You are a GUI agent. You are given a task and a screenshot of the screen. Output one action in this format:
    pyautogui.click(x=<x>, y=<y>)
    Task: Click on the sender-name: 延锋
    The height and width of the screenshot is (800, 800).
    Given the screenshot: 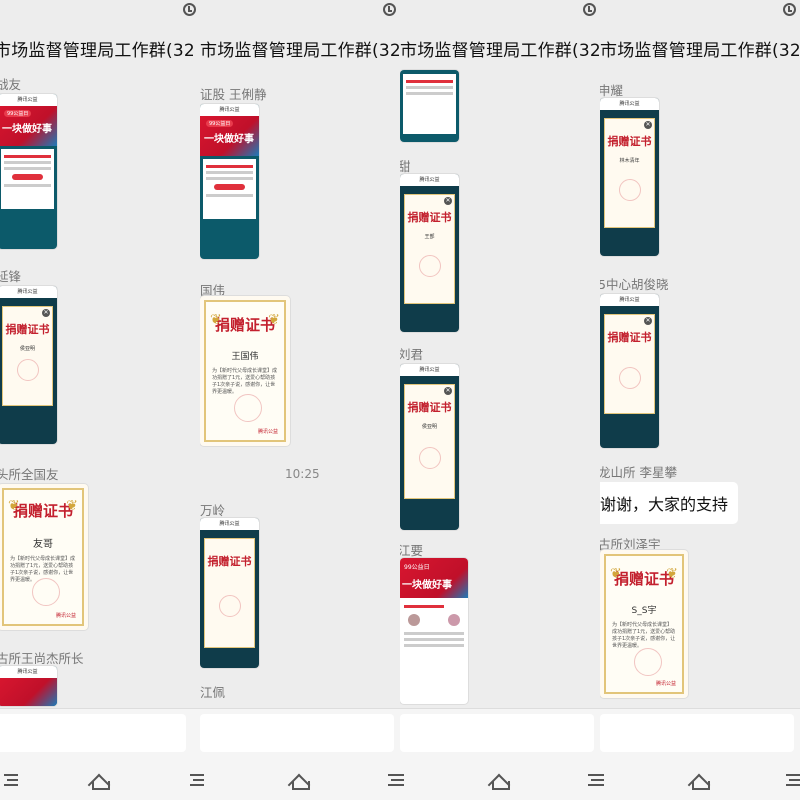 What is the action you would take?
    pyautogui.click(x=11, y=276)
    